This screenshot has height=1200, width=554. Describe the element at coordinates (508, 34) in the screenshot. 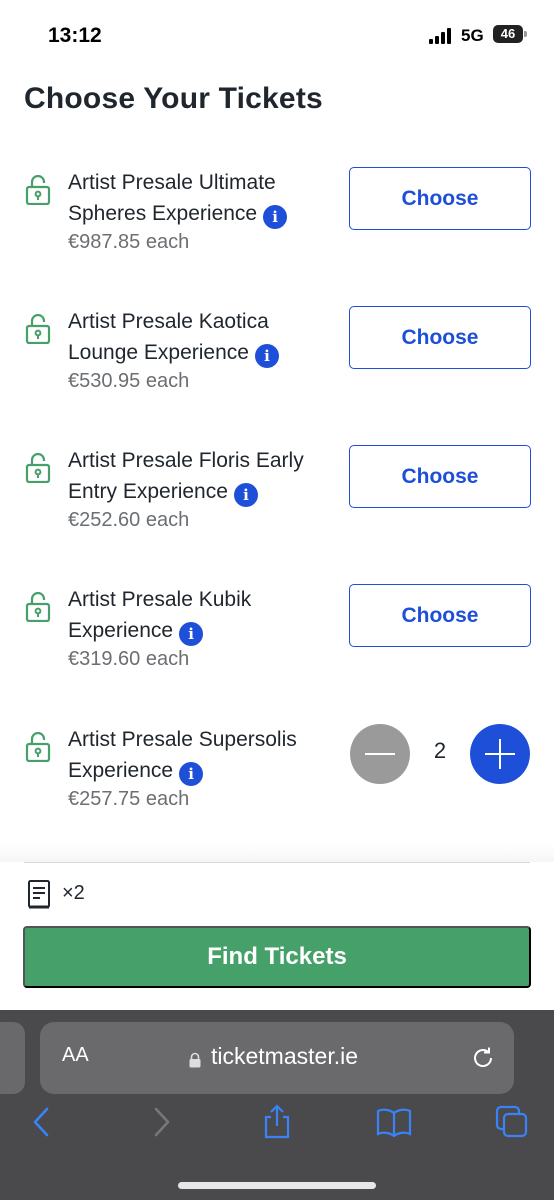

I see `battery-icon: 46` at that location.